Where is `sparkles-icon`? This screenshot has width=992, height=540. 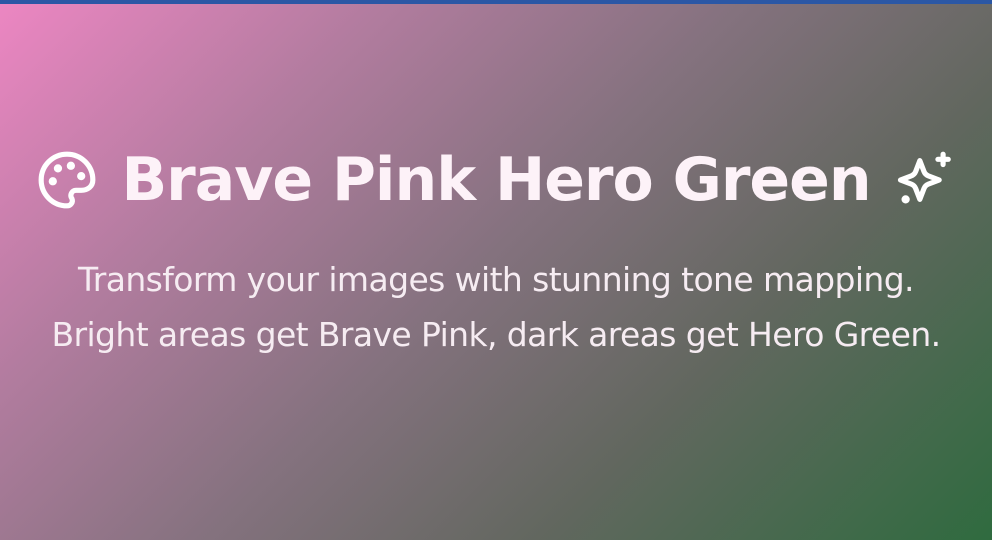 sparkles-icon is located at coordinates (925, 180).